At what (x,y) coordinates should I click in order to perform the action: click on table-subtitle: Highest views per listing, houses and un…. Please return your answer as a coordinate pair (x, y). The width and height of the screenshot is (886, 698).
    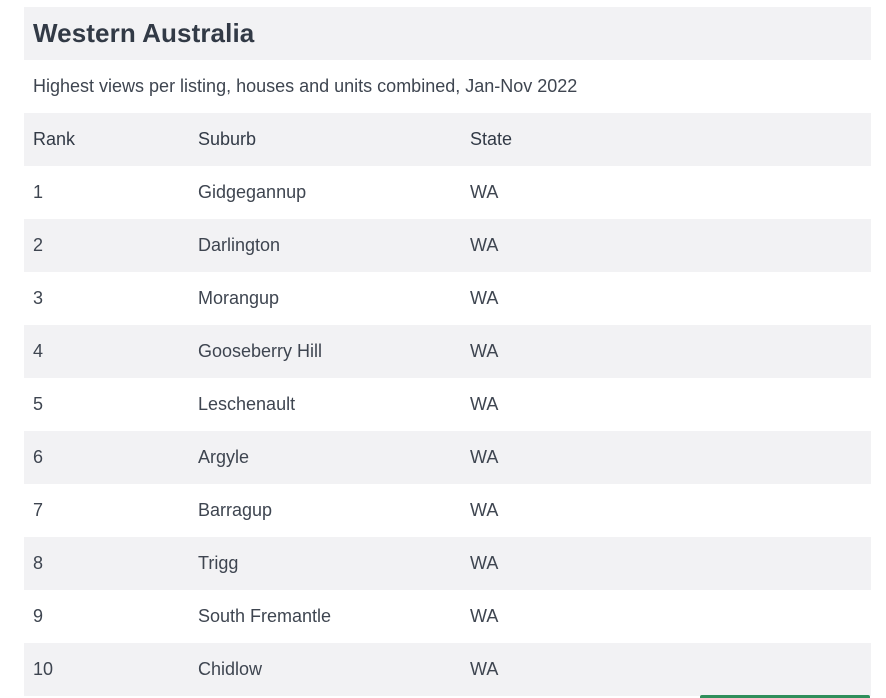
    Looking at the image, I should click on (305, 86).